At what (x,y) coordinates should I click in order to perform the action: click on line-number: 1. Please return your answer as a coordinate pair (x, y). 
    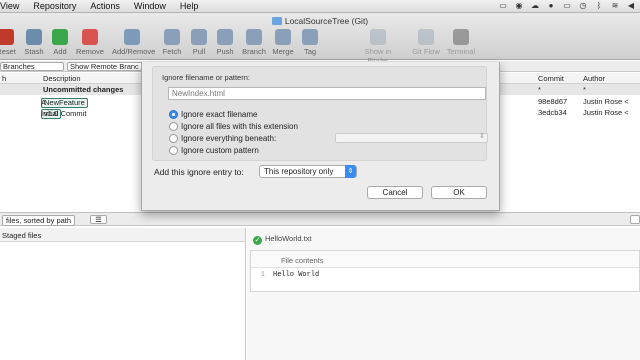
    Looking at the image, I should click on (262, 275).